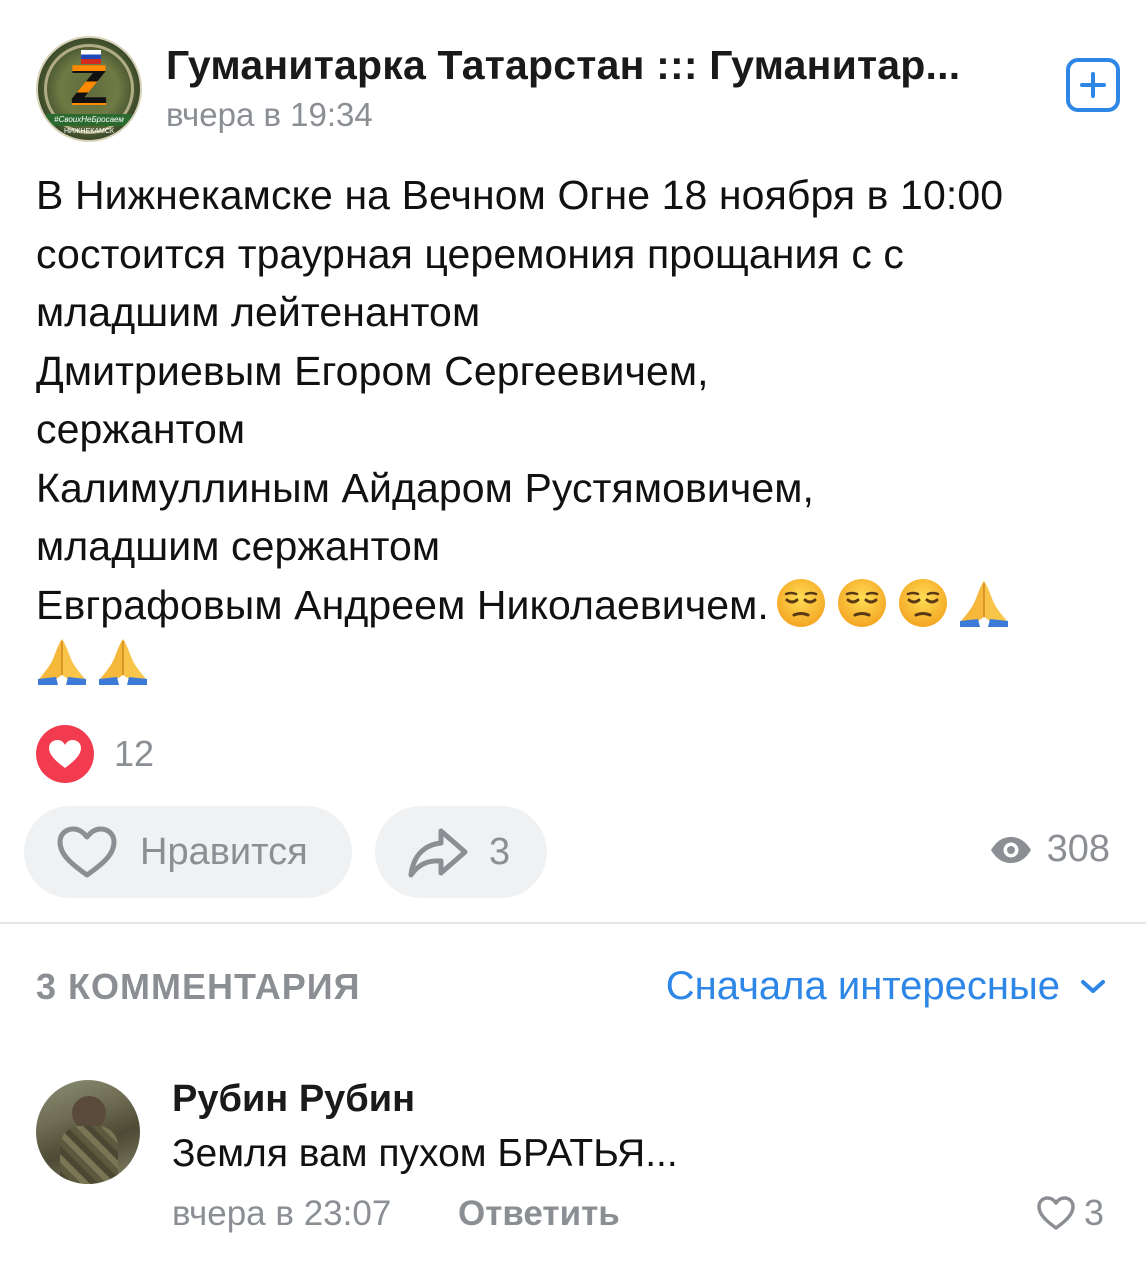 This screenshot has height=1280, width=1146. Describe the element at coordinates (402, 604) in the screenshot. I see `post-text-line: Евграфовым Андреем Николаевичем.` at that location.